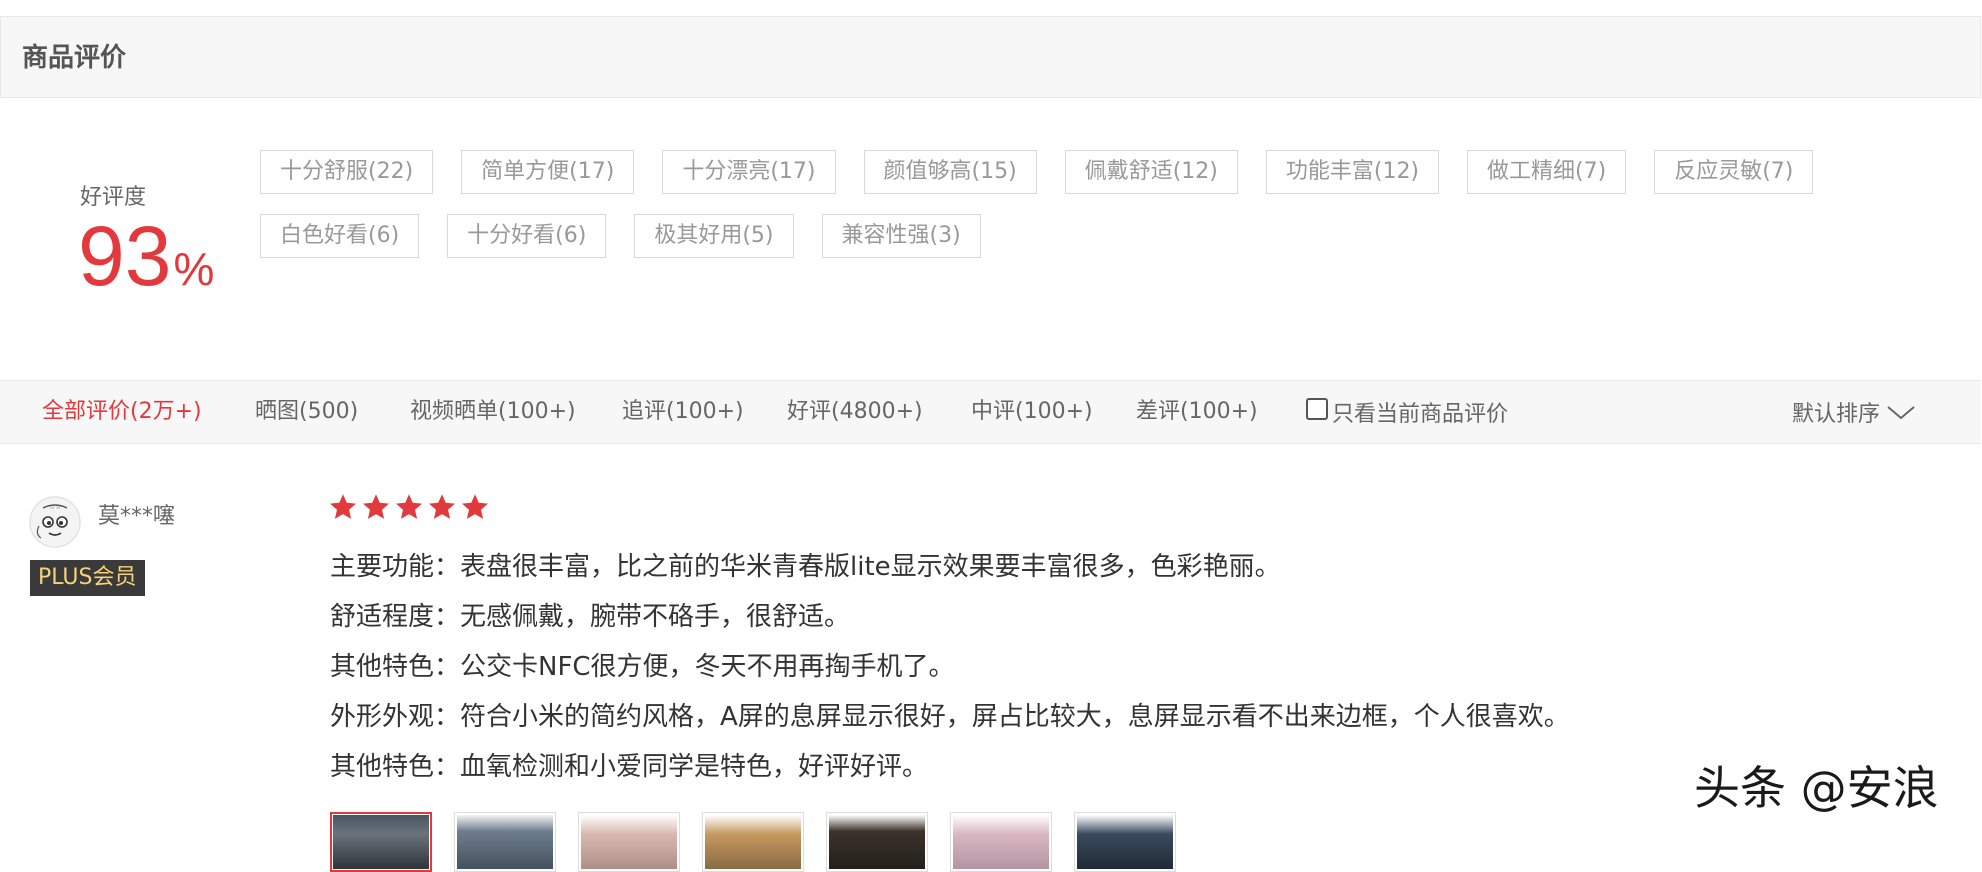 The height and width of the screenshot is (872, 1982). I want to click on plus-member-badge: PLUS会员, so click(87, 578).